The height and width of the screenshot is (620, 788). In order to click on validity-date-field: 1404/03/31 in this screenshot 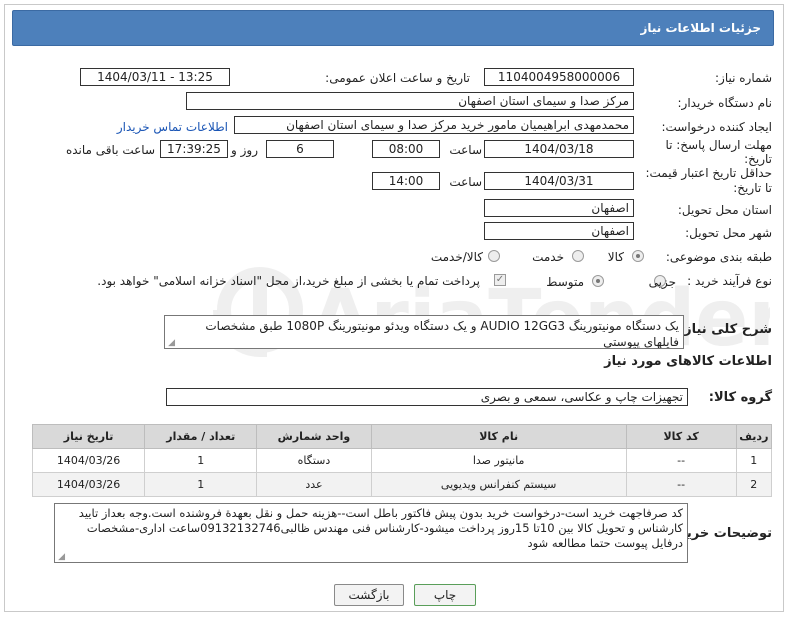, I will do `click(559, 181)`.